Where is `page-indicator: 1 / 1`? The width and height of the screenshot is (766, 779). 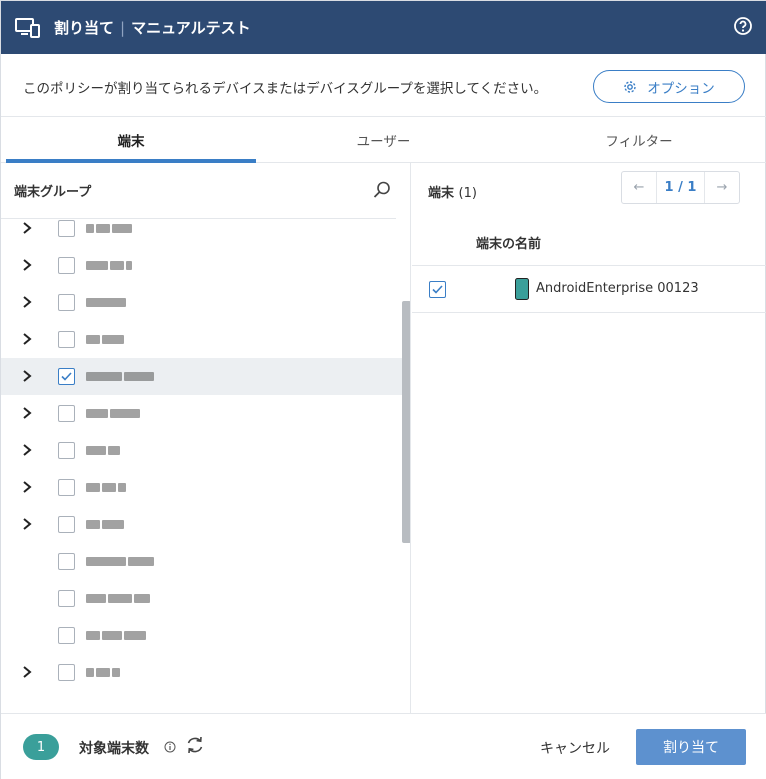
page-indicator: 1 / 1 is located at coordinates (680, 187).